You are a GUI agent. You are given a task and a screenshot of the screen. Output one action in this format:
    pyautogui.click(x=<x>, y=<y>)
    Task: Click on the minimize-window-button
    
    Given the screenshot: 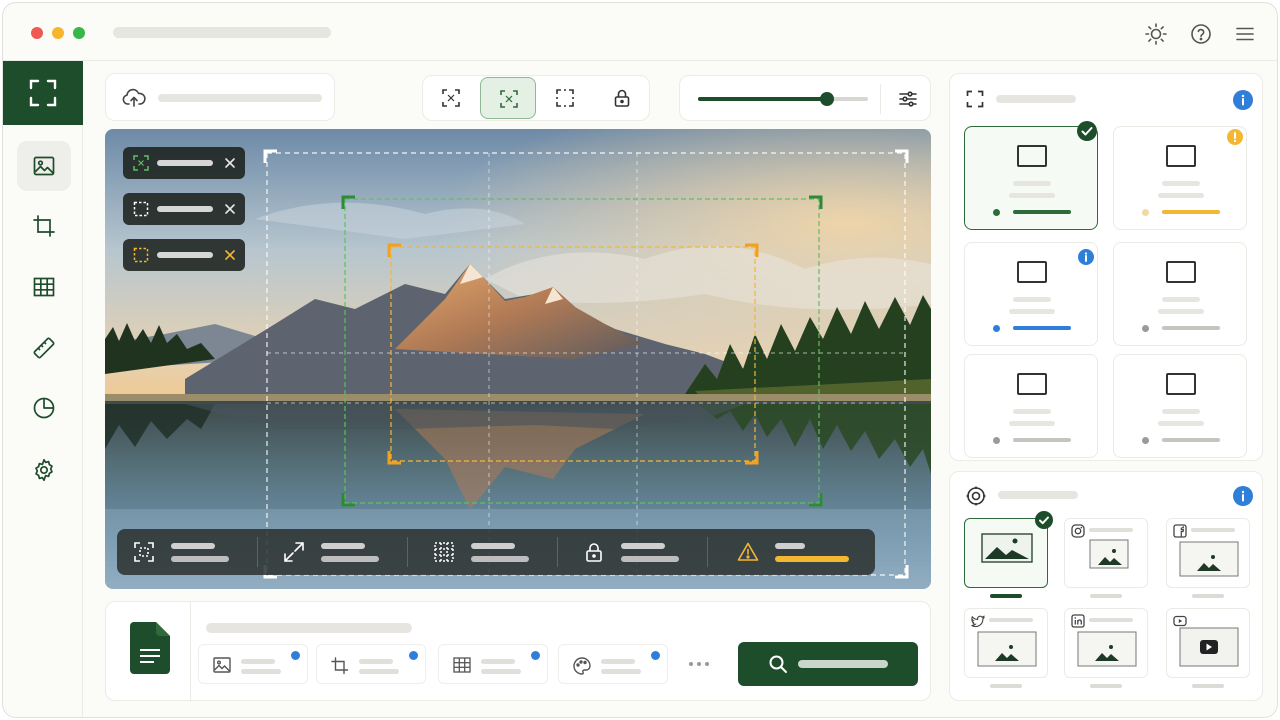 What is the action you would take?
    pyautogui.click(x=58, y=33)
    